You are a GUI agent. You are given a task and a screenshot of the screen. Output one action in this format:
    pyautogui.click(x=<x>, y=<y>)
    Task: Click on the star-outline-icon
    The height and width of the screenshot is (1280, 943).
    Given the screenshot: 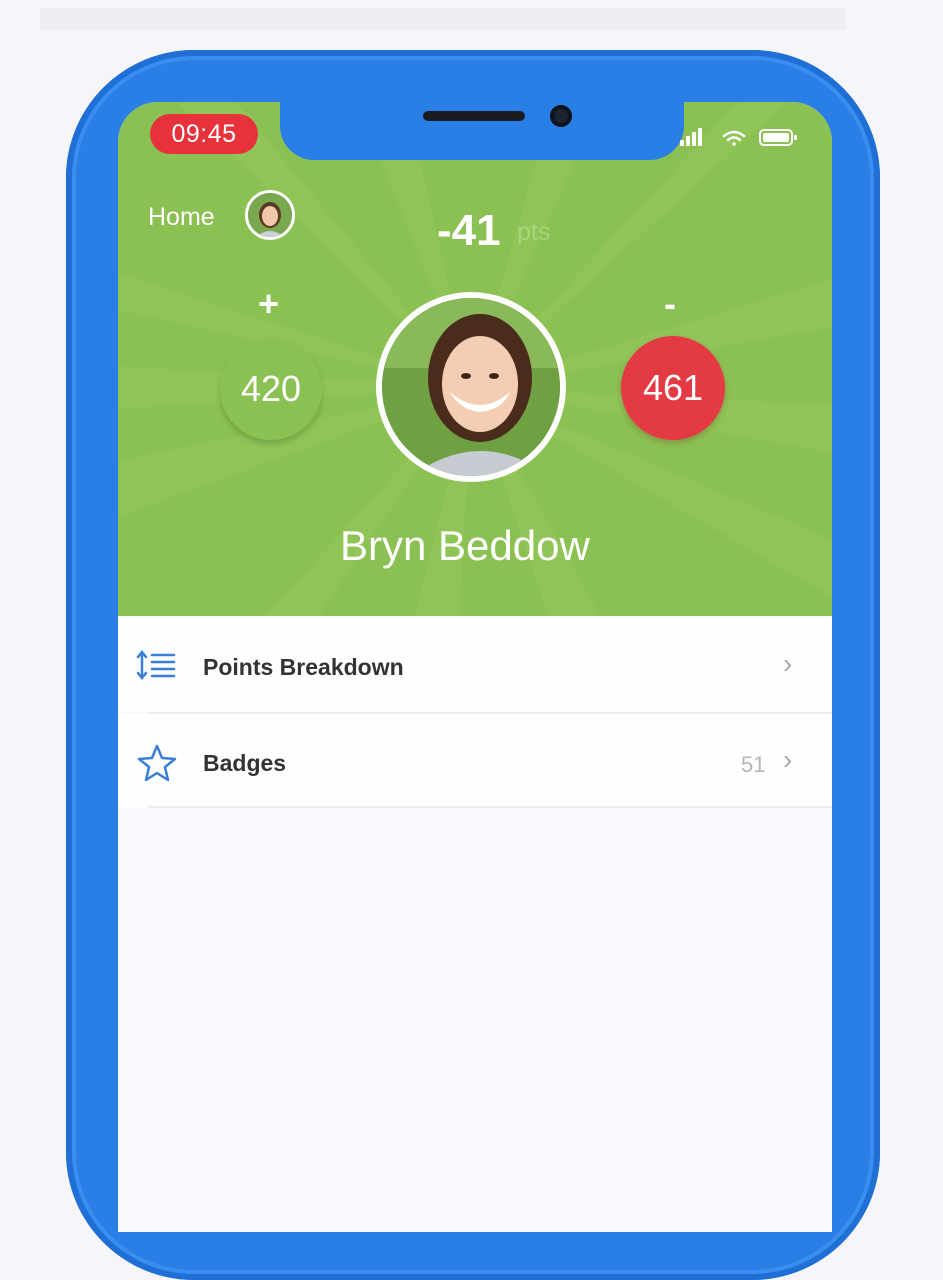 What is the action you would take?
    pyautogui.click(x=157, y=763)
    